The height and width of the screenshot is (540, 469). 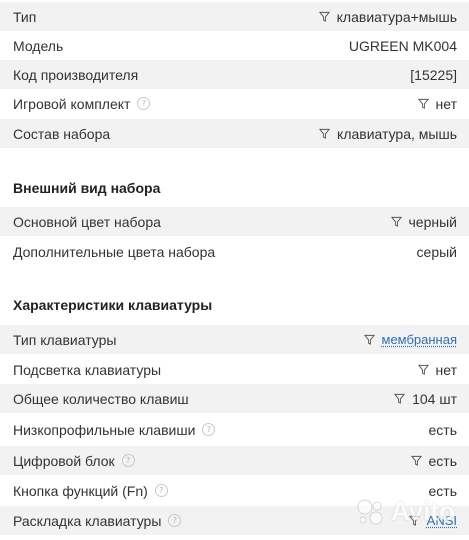 I want to click on spec-value-text: 104 шт, so click(x=434, y=398).